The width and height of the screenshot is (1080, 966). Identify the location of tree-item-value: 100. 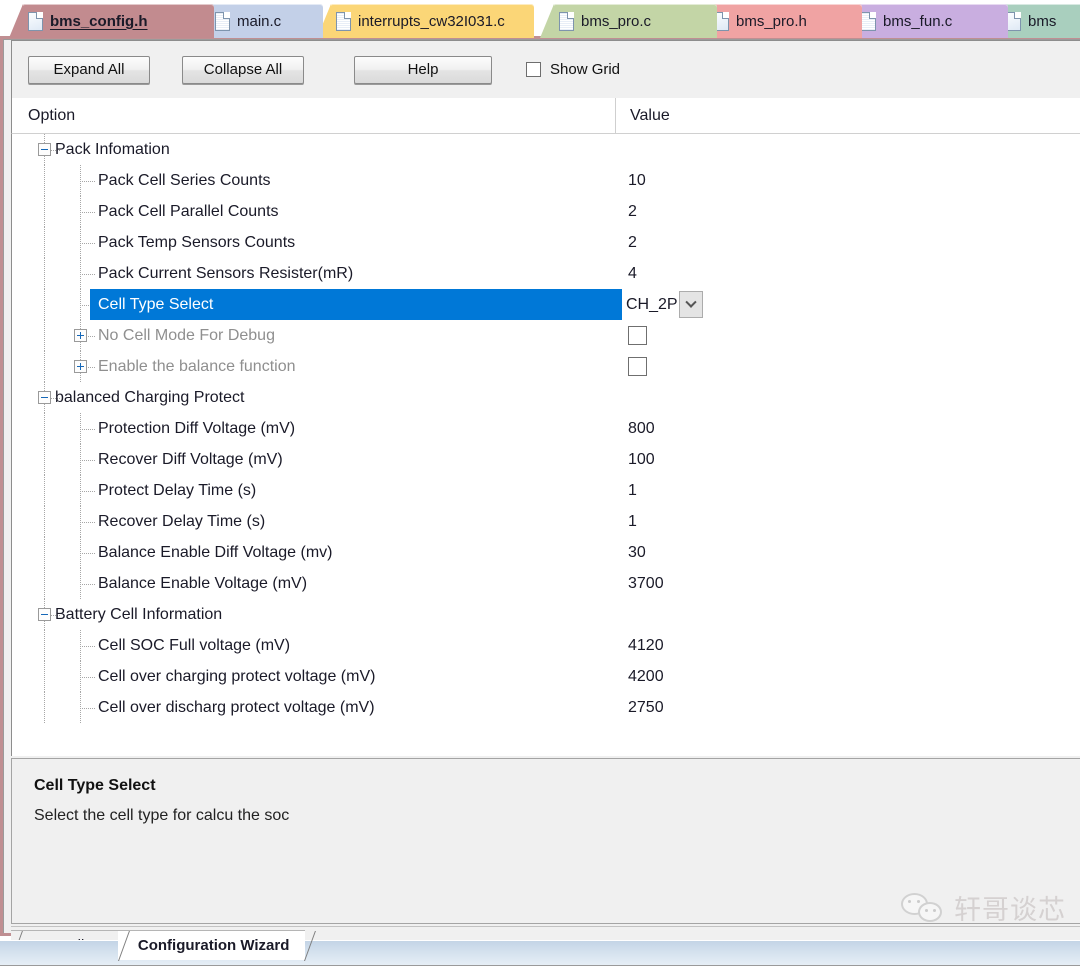
(641, 460).